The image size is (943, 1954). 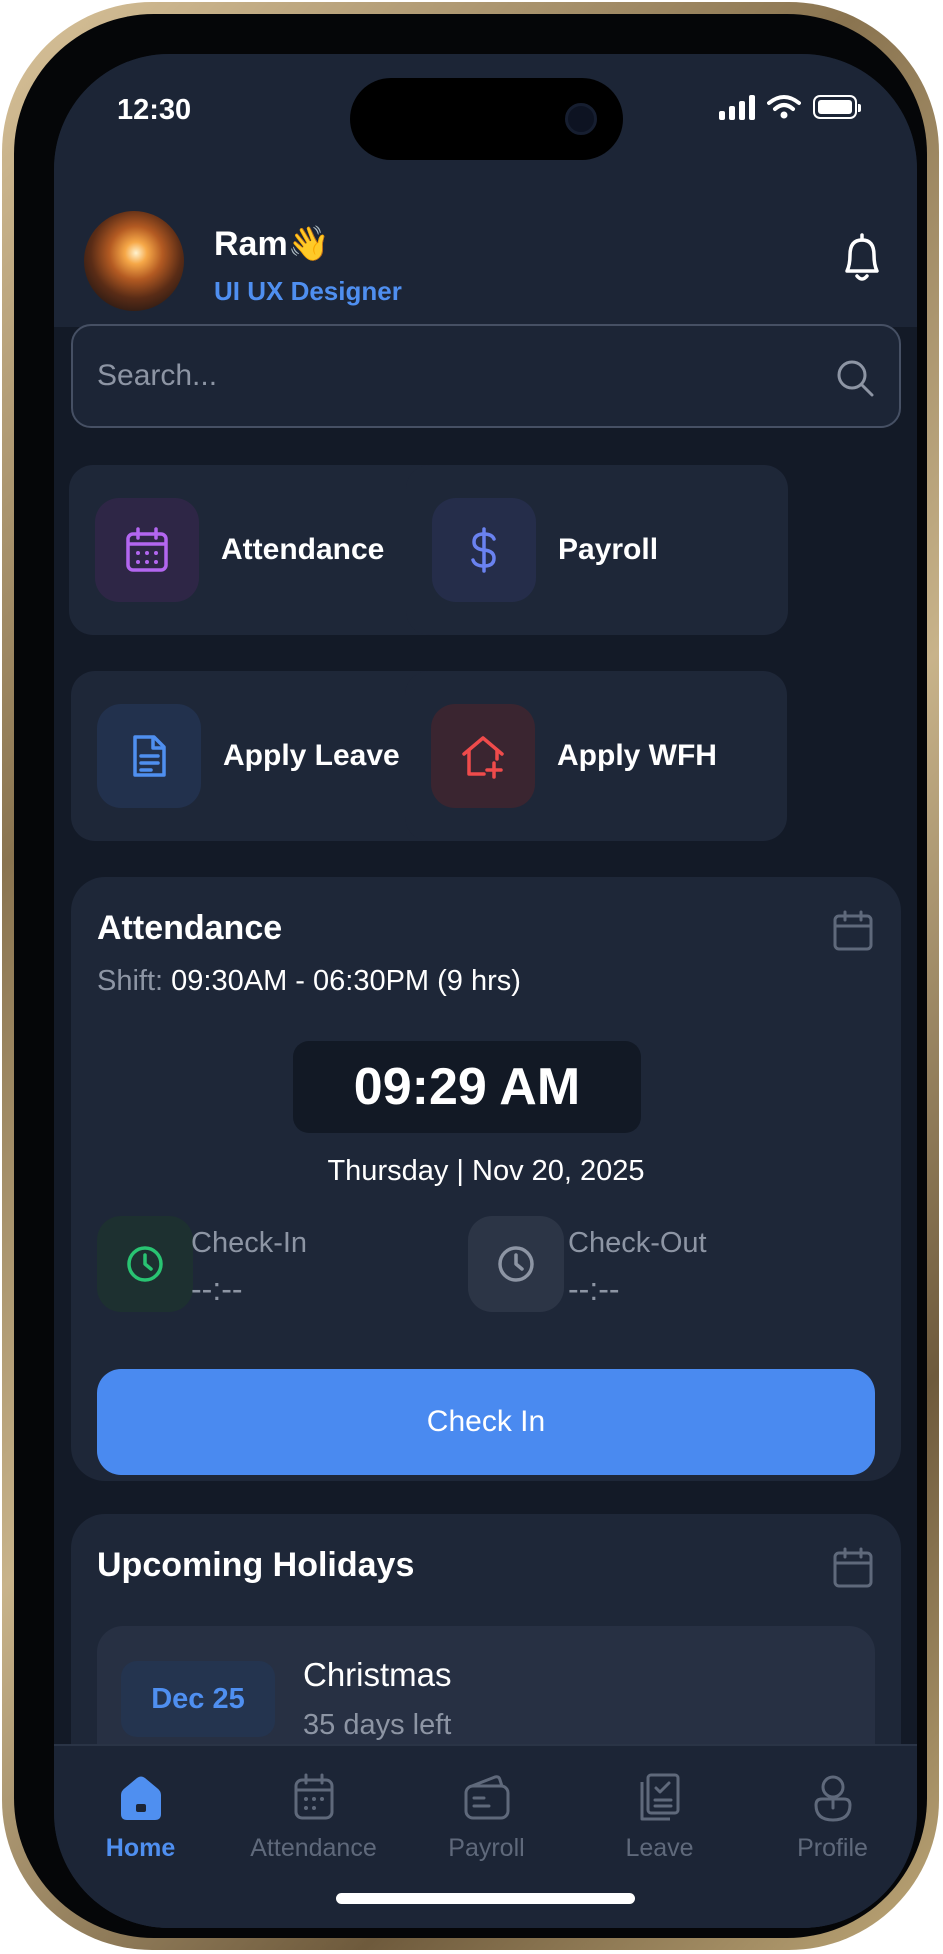 What do you see at coordinates (308, 291) in the screenshot?
I see `user-role: UI UX Designer` at bounding box center [308, 291].